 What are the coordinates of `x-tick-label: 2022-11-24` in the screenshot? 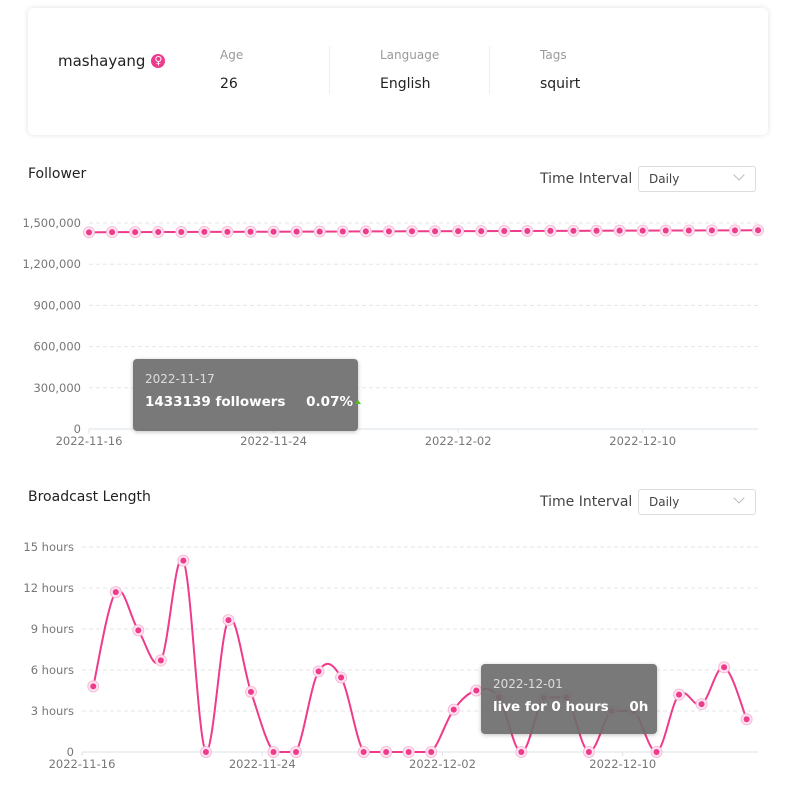 It's located at (262, 764).